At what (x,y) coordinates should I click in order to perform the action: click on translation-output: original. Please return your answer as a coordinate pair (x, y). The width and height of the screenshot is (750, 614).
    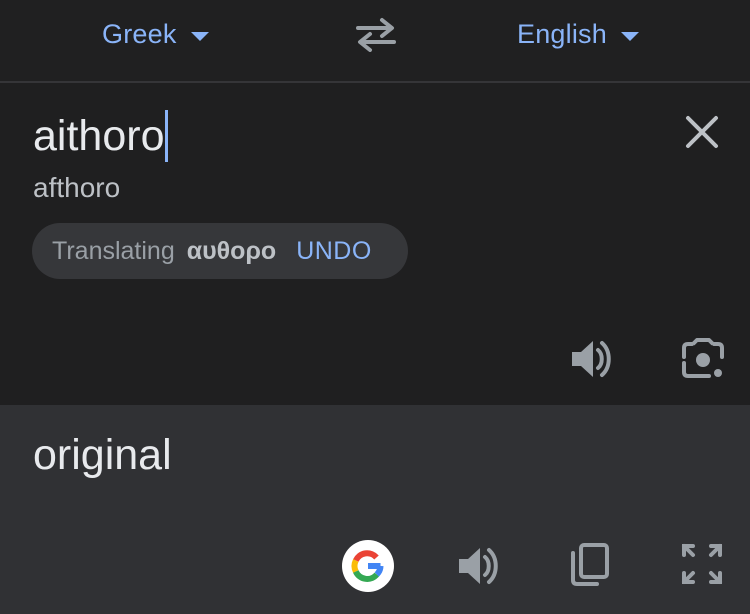
    Looking at the image, I should click on (102, 455).